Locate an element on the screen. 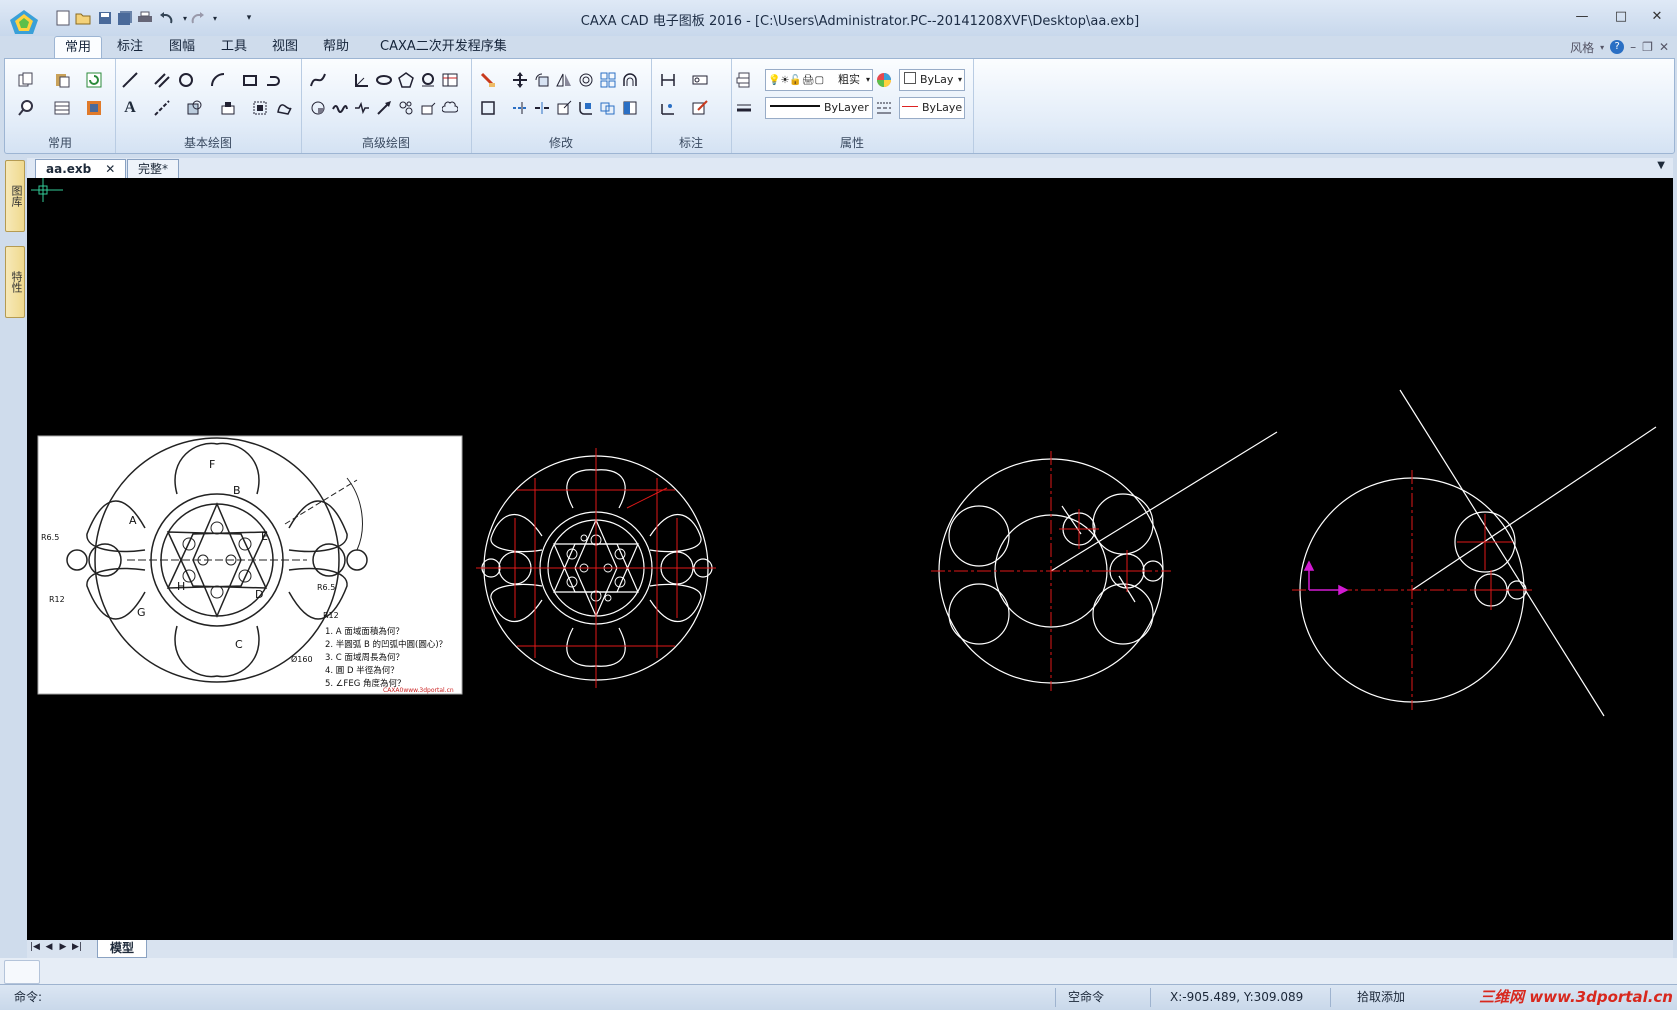 The image size is (1677, 1010). maximize-button: □ is located at coordinates (1621, 17).